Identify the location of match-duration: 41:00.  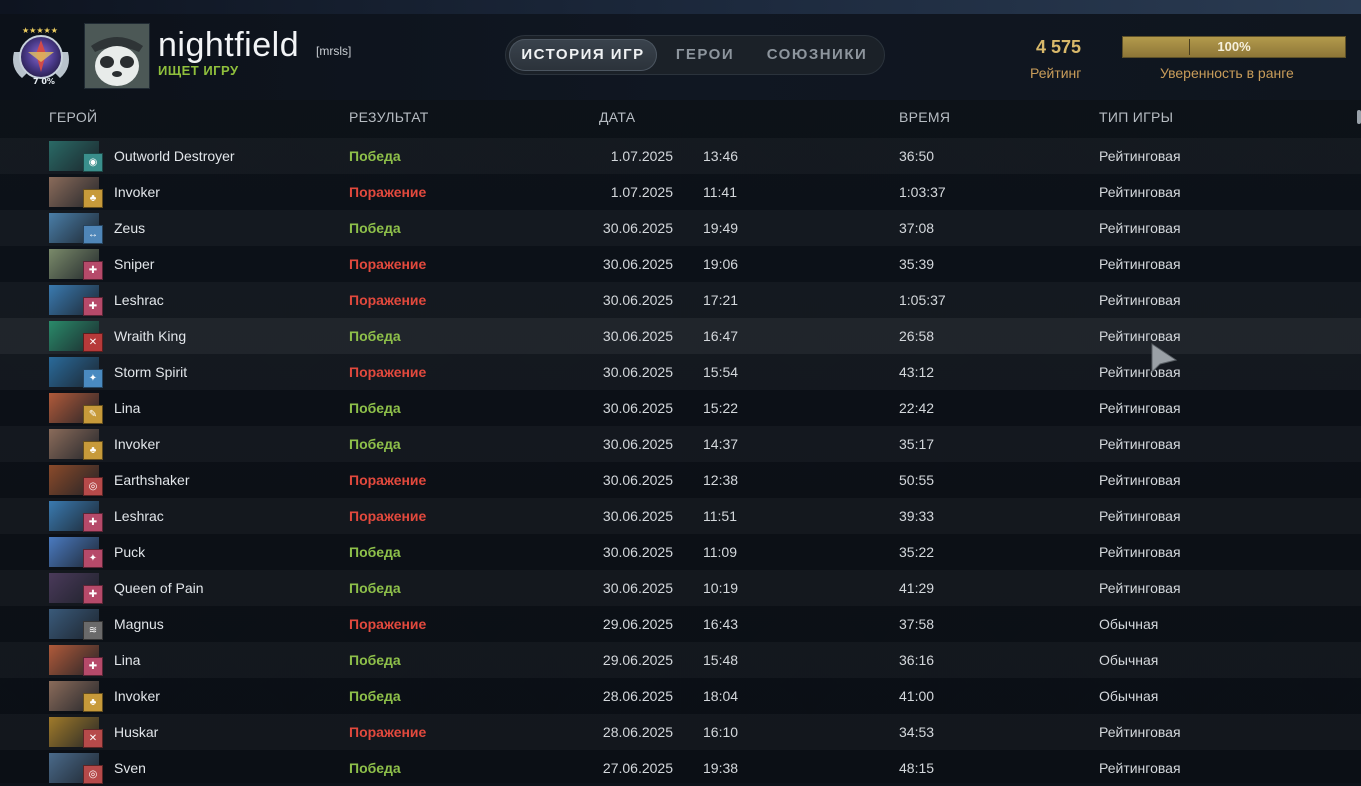
(917, 696).